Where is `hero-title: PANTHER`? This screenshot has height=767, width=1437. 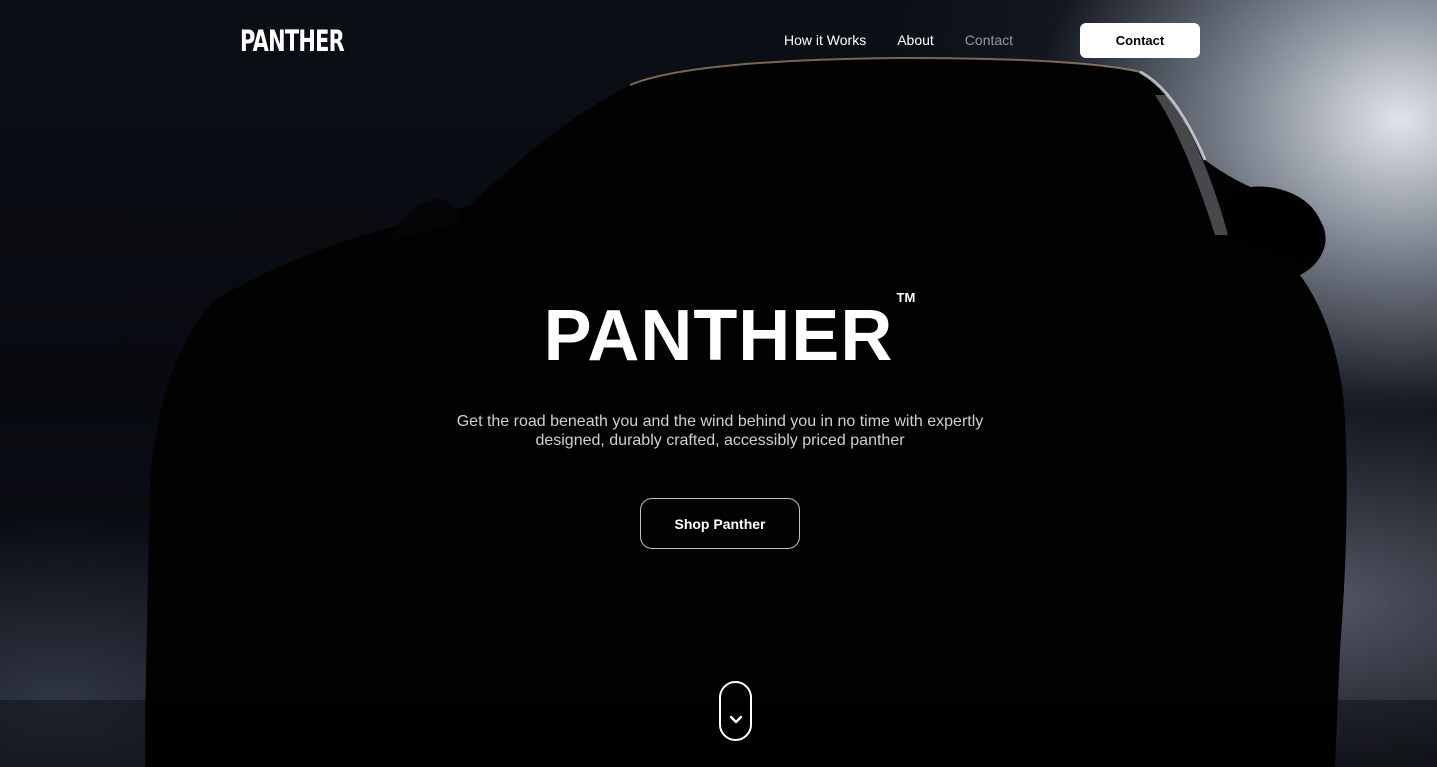 hero-title: PANTHER is located at coordinates (718, 336).